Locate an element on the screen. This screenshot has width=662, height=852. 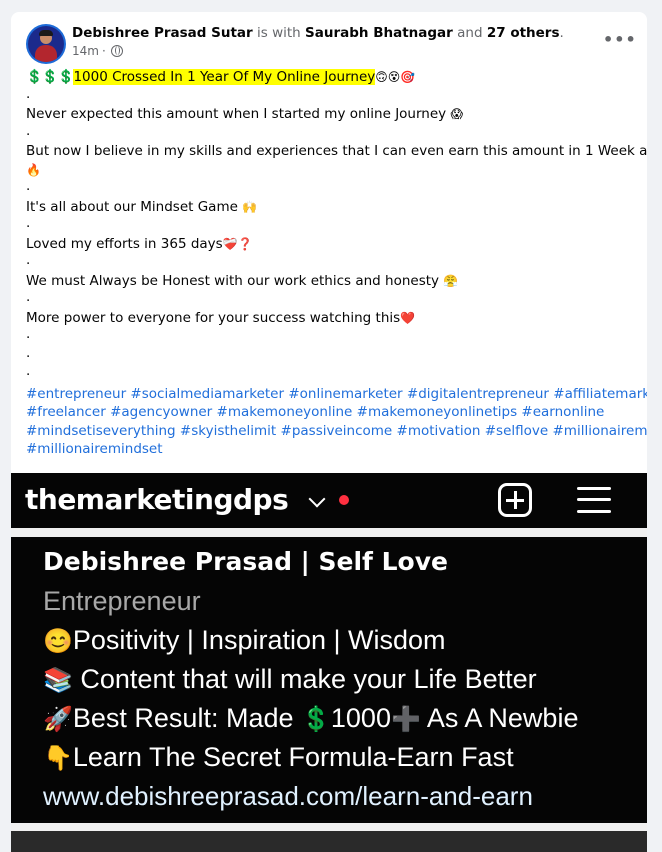
hashtag-link: #millionairemotivation is located at coordinates (600, 431).